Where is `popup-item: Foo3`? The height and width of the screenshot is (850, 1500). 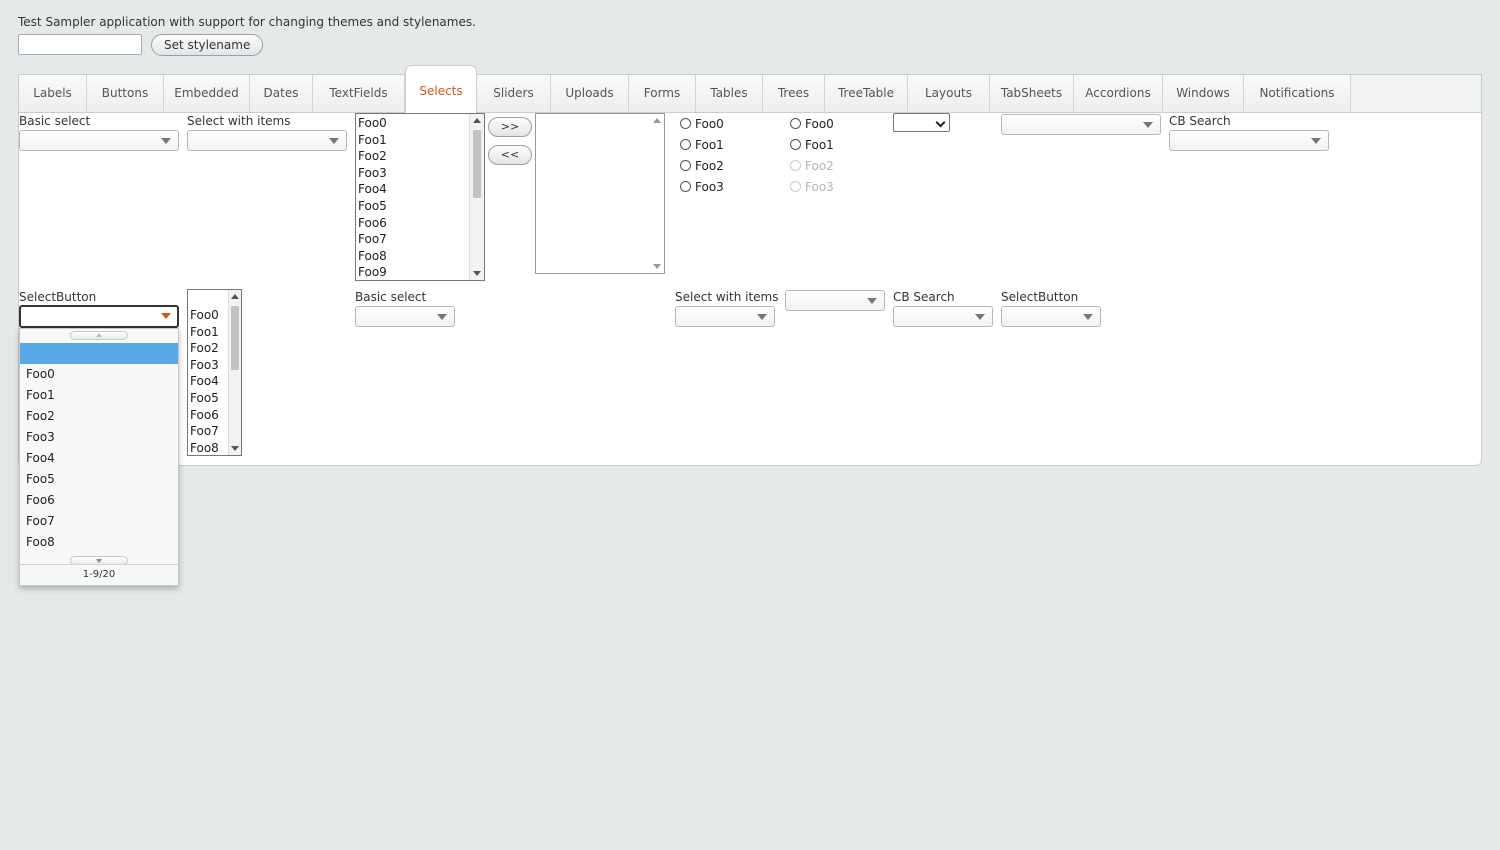
popup-item: Foo3 is located at coordinates (99, 437).